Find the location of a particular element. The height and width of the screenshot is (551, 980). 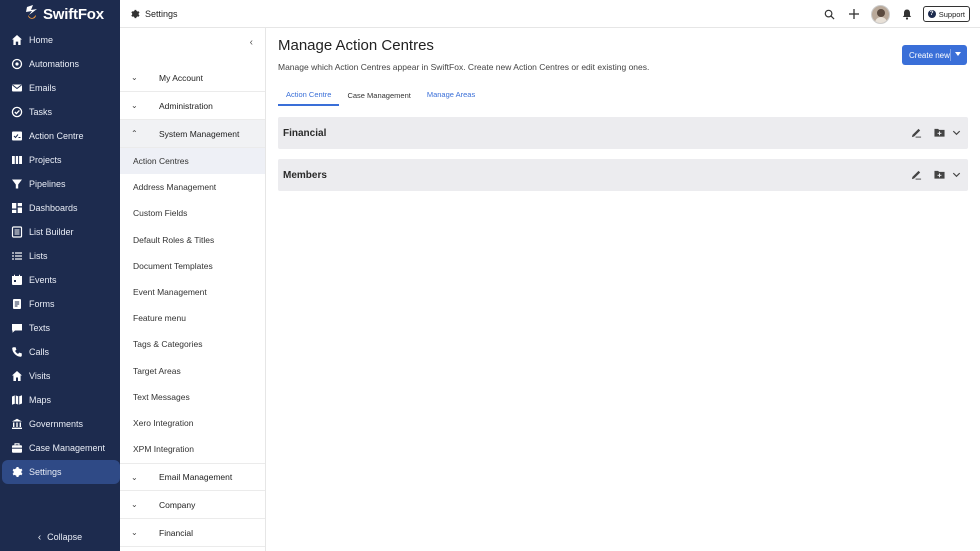

breadcrumb: Settings is located at coordinates (149, 14).